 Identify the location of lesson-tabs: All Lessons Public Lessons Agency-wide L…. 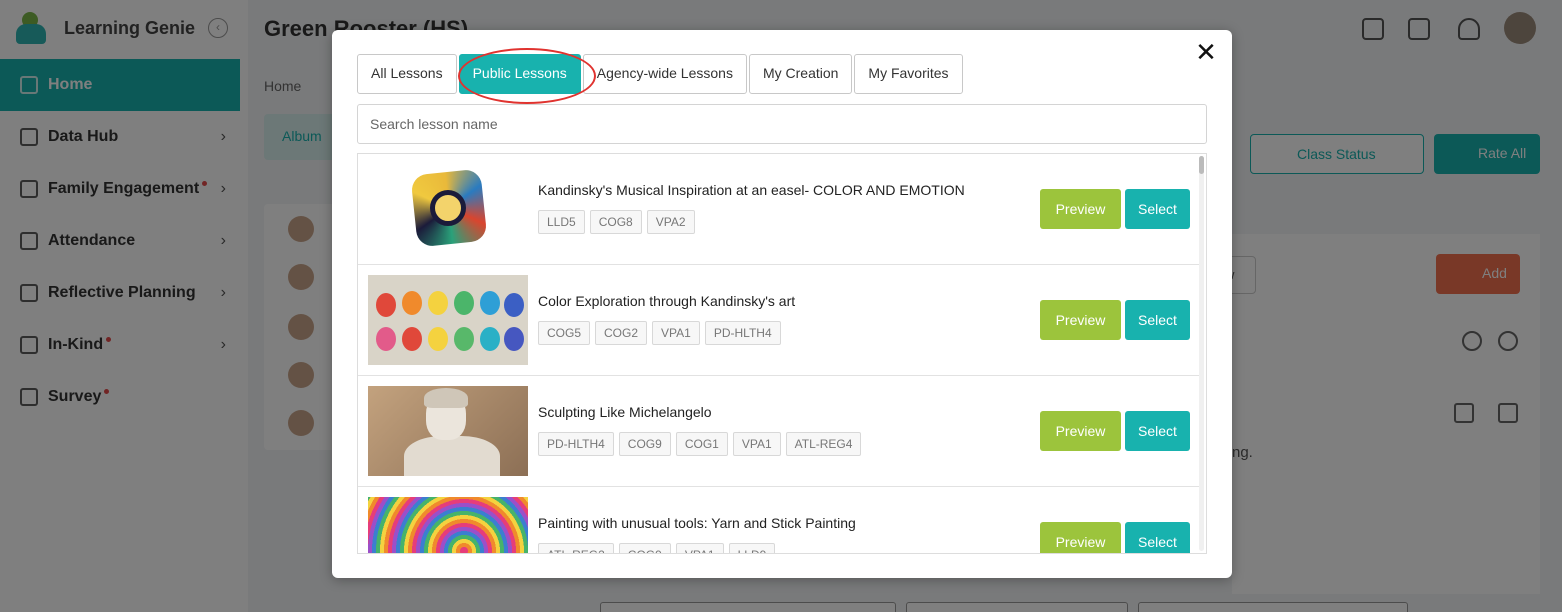
(660, 74).